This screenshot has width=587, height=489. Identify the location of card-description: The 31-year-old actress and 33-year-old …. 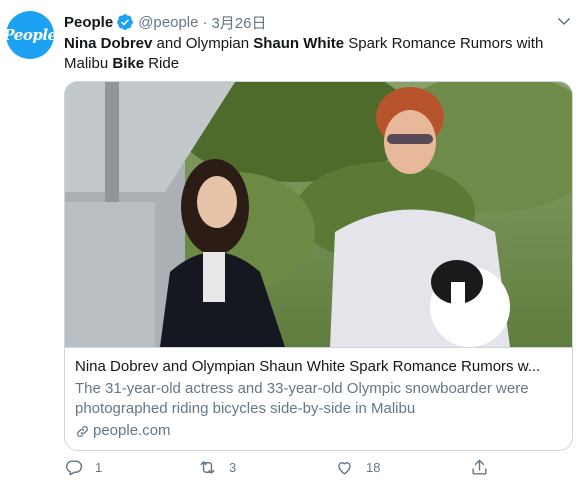
(302, 398).